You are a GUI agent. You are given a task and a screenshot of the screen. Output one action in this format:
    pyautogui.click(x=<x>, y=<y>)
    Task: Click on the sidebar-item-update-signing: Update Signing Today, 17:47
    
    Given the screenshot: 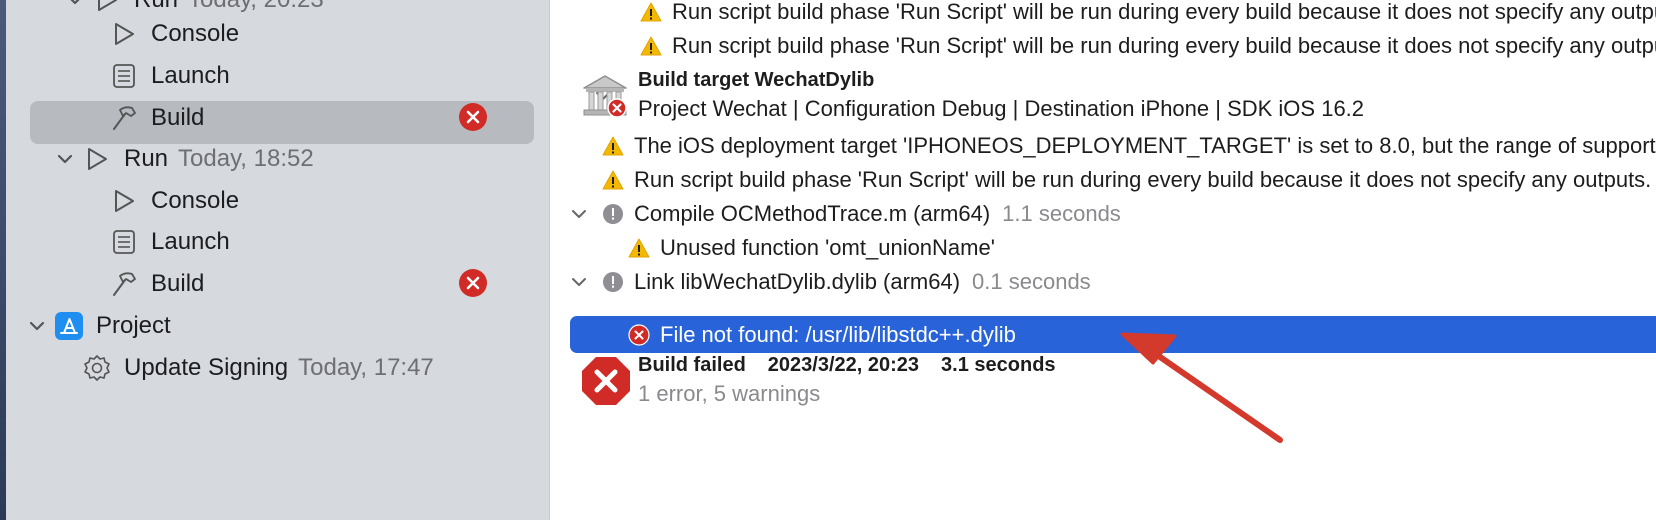 What is the action you would take?
    pyautogui.click(x=258, y=368)
    